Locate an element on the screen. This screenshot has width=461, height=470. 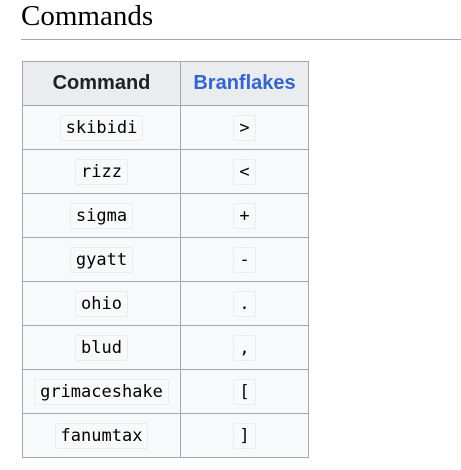
command-code: blud is located at coordinates (101, 347).